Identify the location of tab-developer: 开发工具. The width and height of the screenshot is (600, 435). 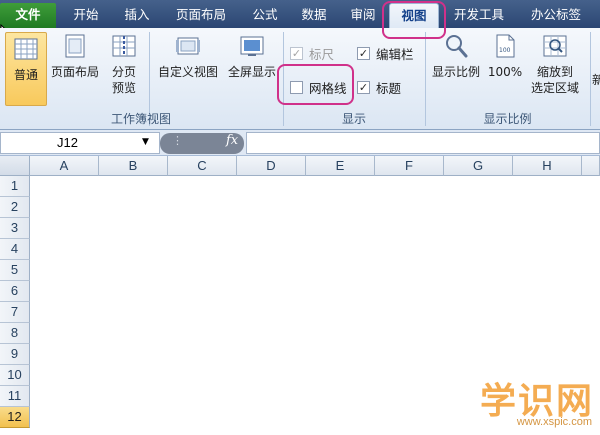
(479, 15).